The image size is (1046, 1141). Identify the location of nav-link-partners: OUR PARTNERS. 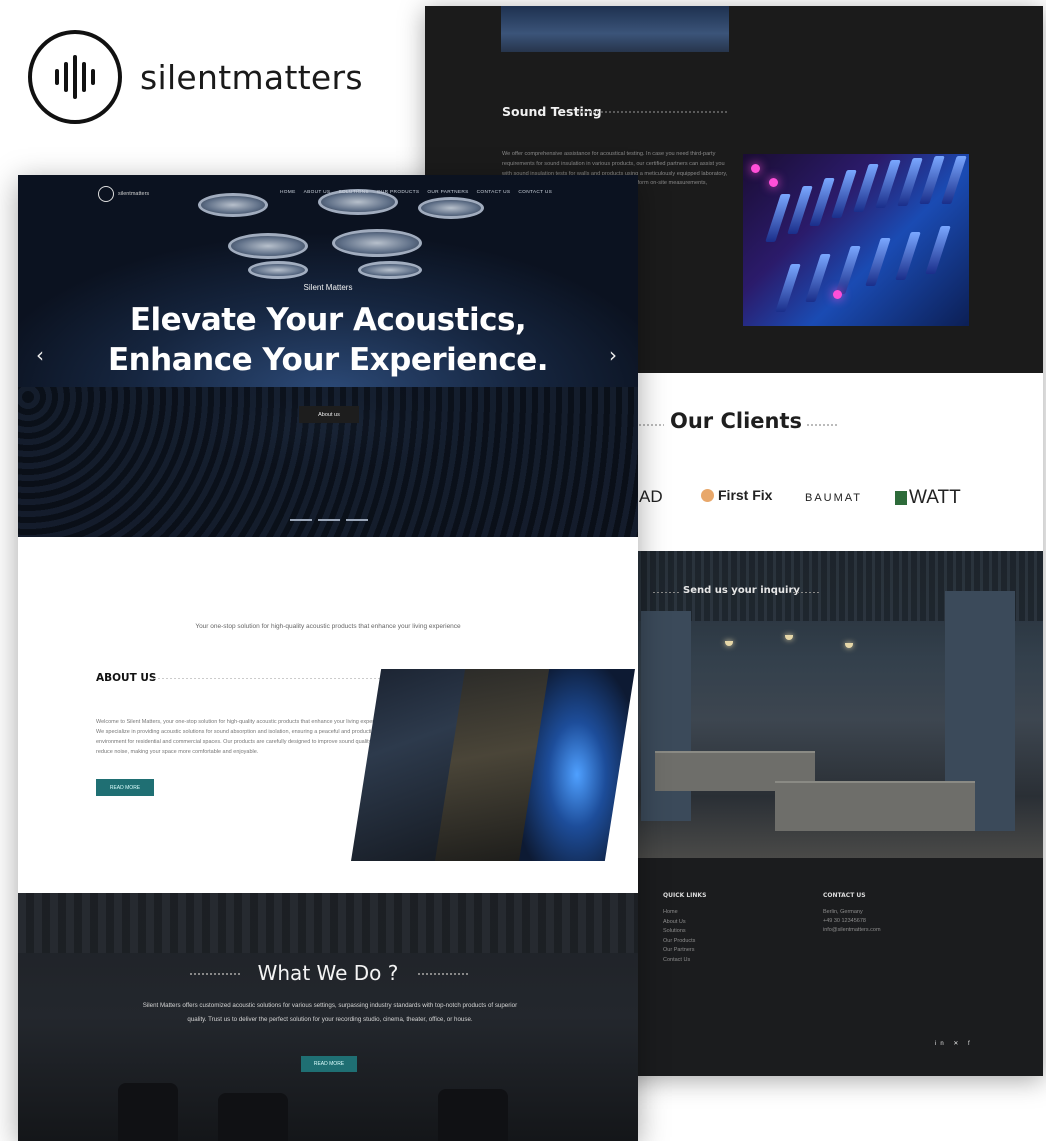
(447, 192).